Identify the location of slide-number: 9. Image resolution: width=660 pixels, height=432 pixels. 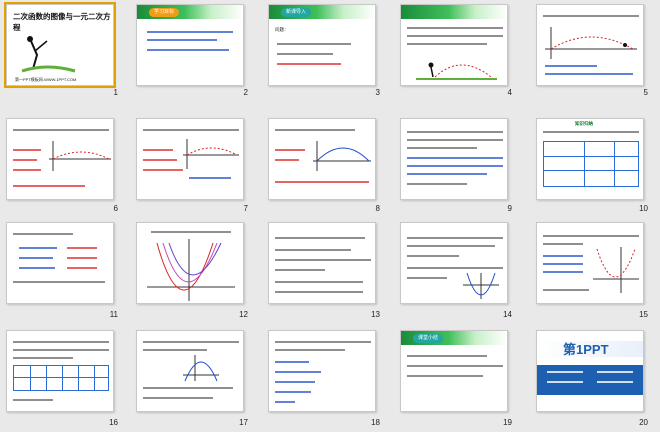
(509, 208).